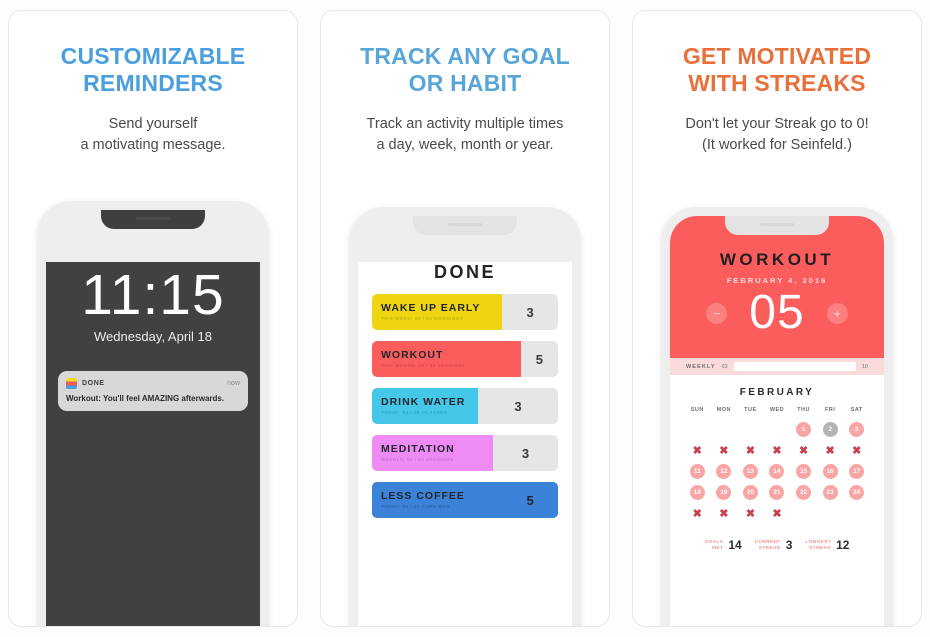 The height and width of the screenshot is (637, 930). I want to click on subline-line-1: Don't let your Streak go to 0!, so click(777, 124).